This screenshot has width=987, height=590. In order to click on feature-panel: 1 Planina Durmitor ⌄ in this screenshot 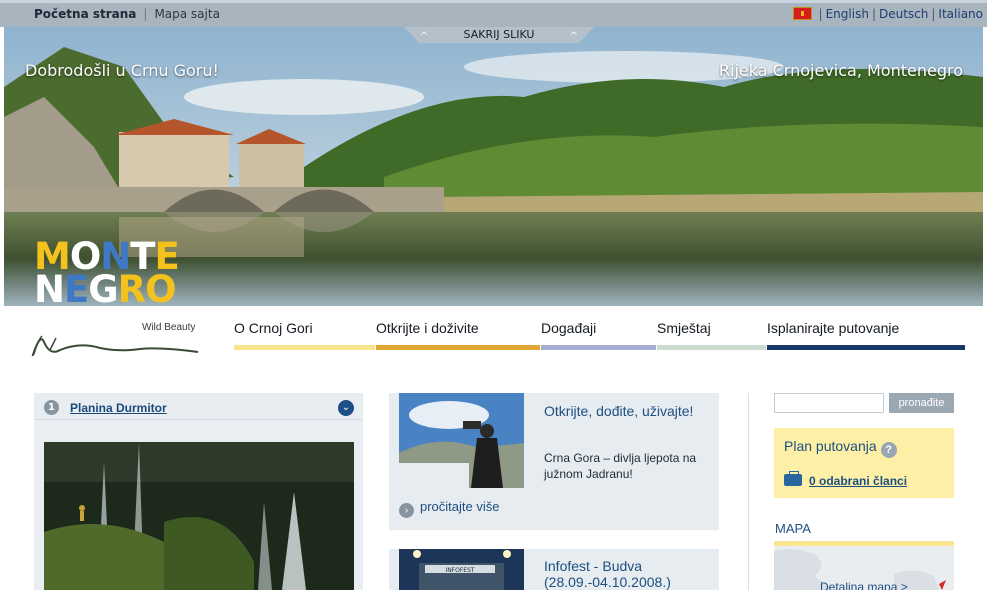, I will do `click(198, 491)`.